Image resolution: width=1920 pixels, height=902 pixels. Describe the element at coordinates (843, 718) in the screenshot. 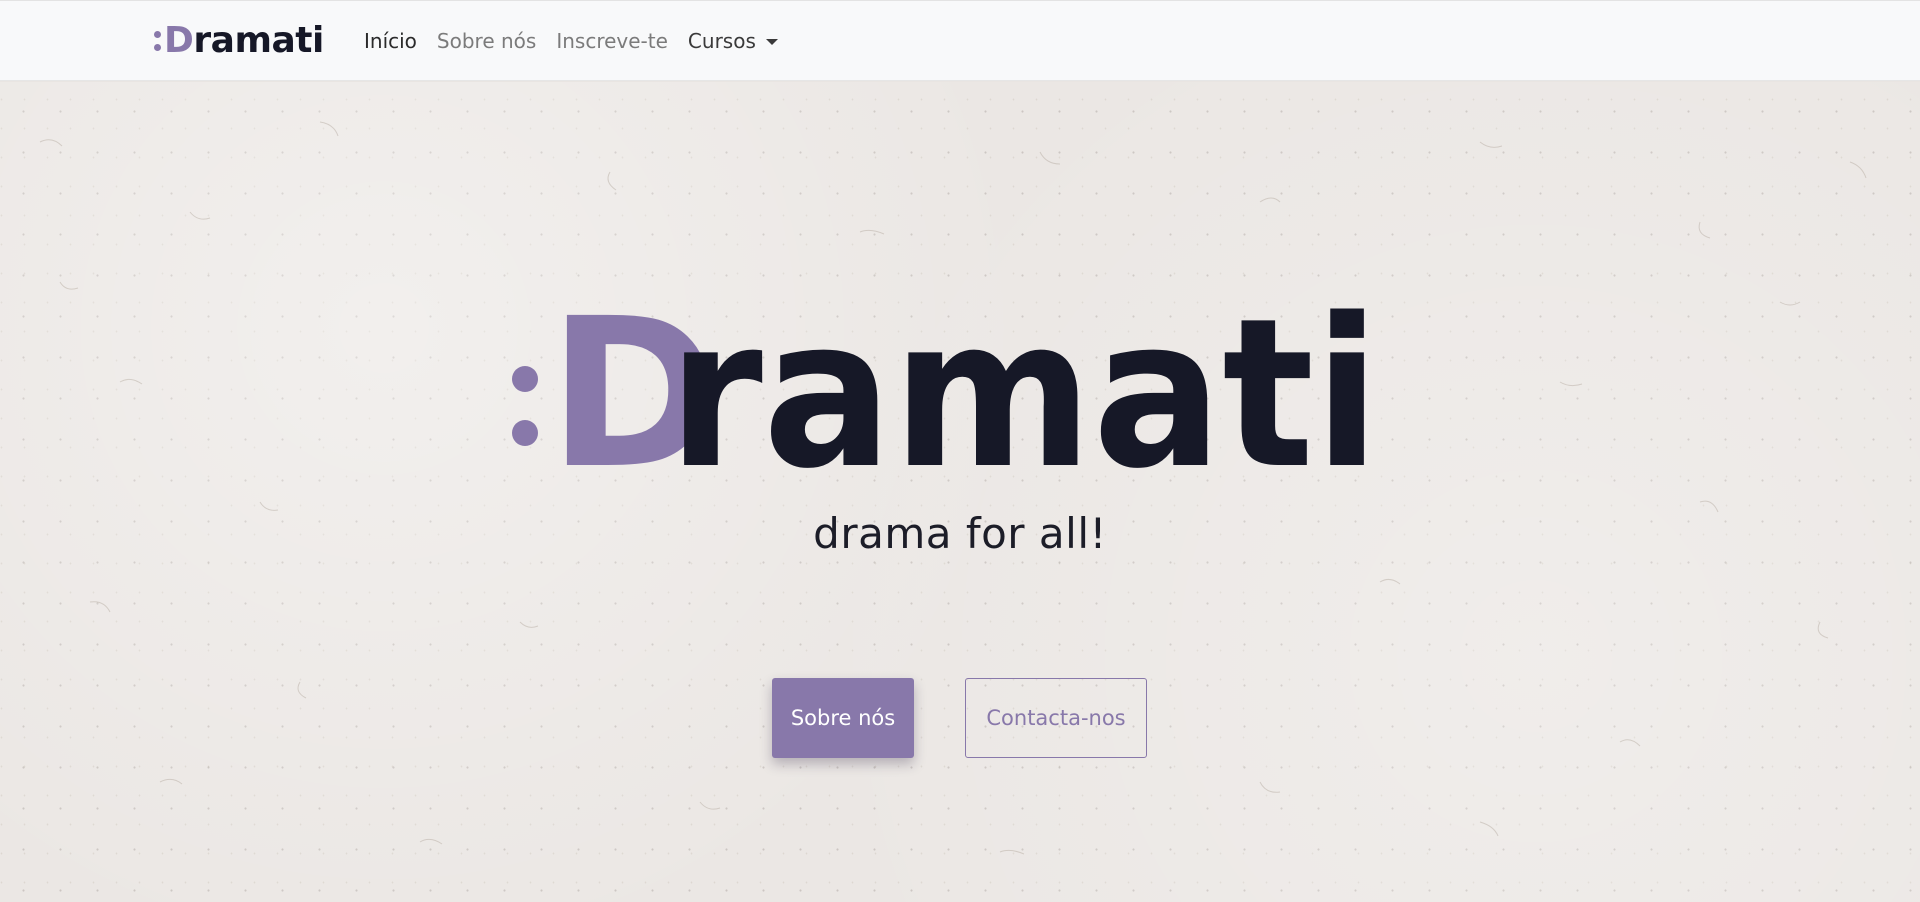

I see `about-us-button: Sobre nós` at that location.